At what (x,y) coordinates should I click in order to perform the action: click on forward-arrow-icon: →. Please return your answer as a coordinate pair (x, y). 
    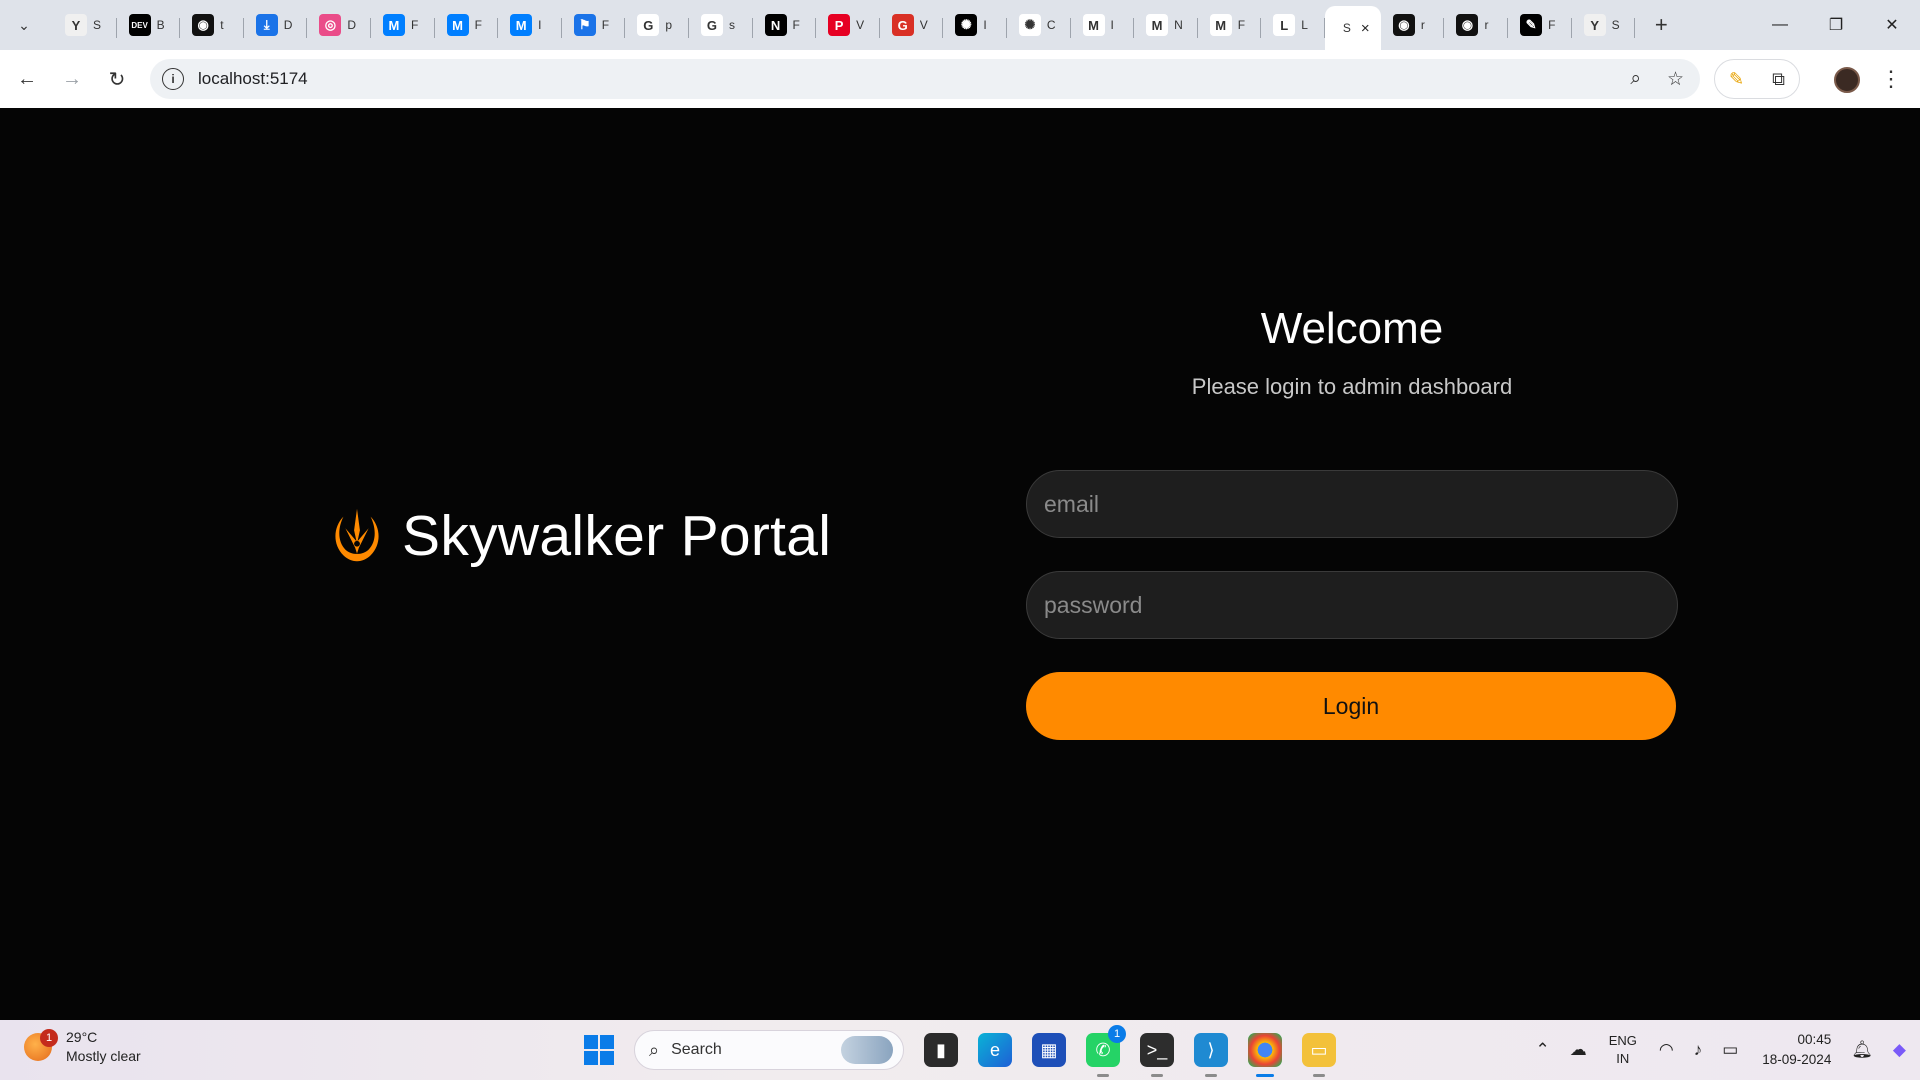
    Looking at the image, I should click on (72, 79).